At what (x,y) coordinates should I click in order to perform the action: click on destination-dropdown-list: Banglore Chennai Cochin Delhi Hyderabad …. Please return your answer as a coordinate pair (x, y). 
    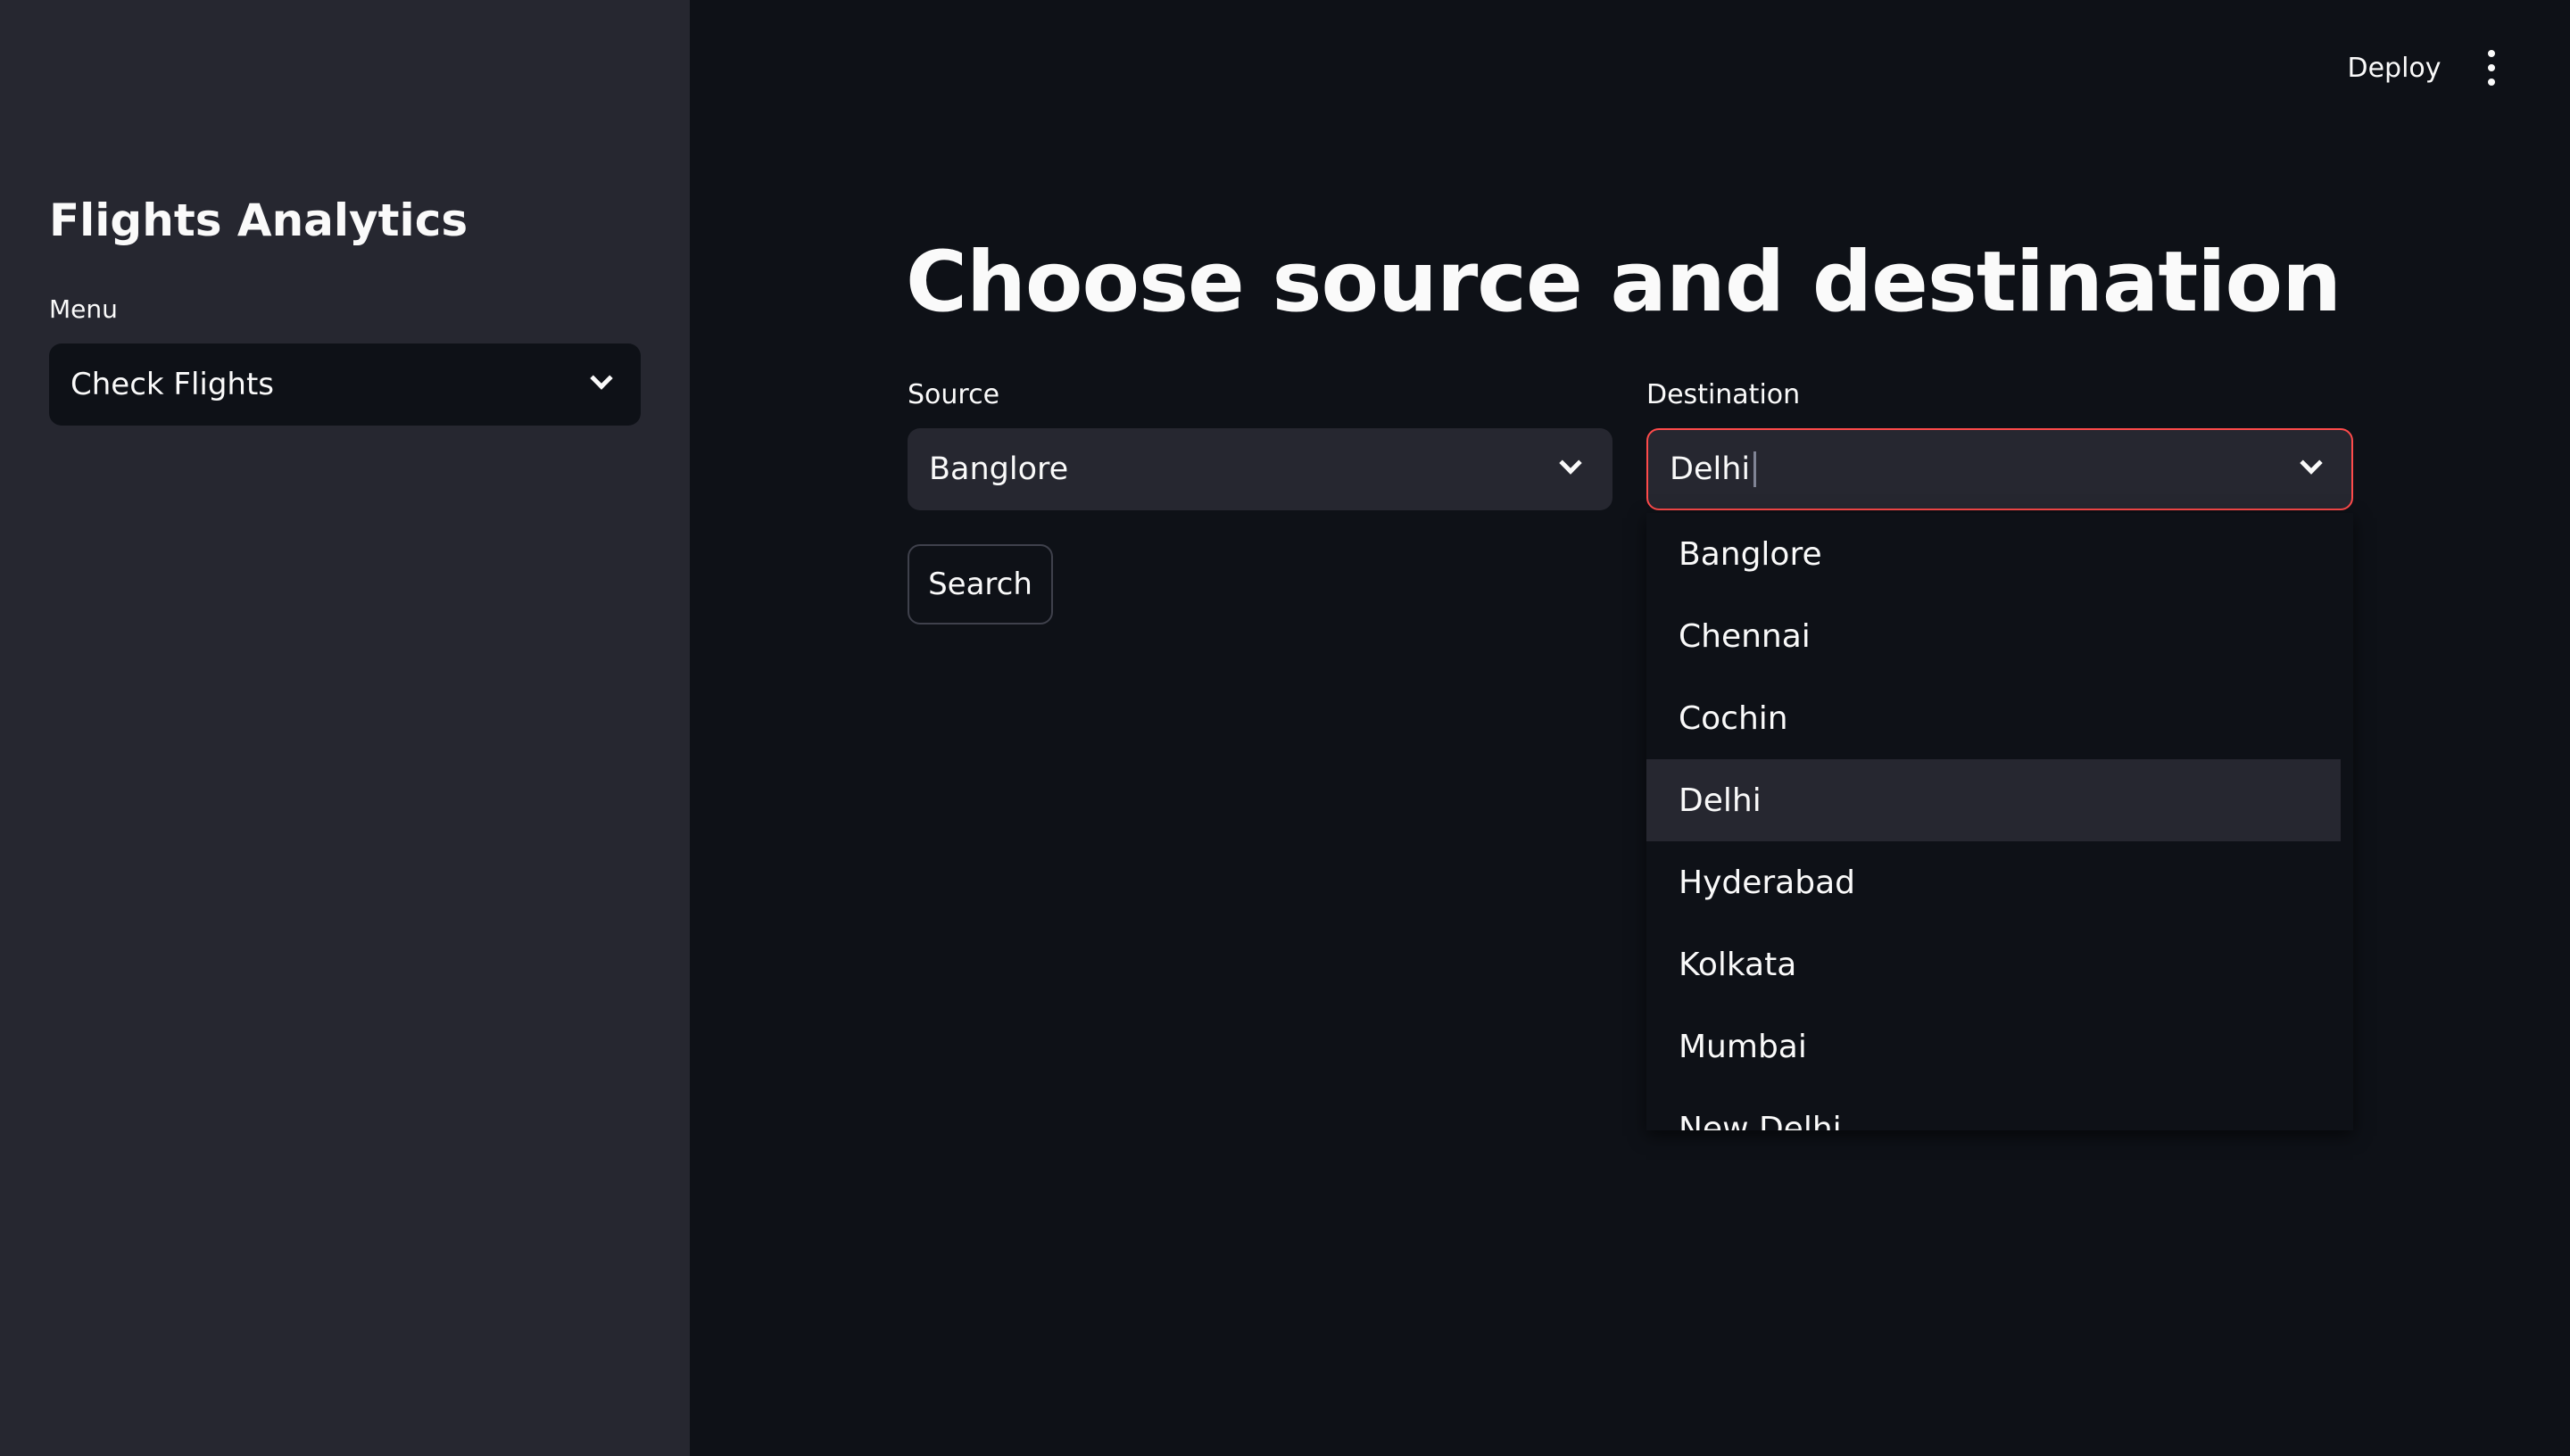
    Looking at the image, I should click on (2000, 822).